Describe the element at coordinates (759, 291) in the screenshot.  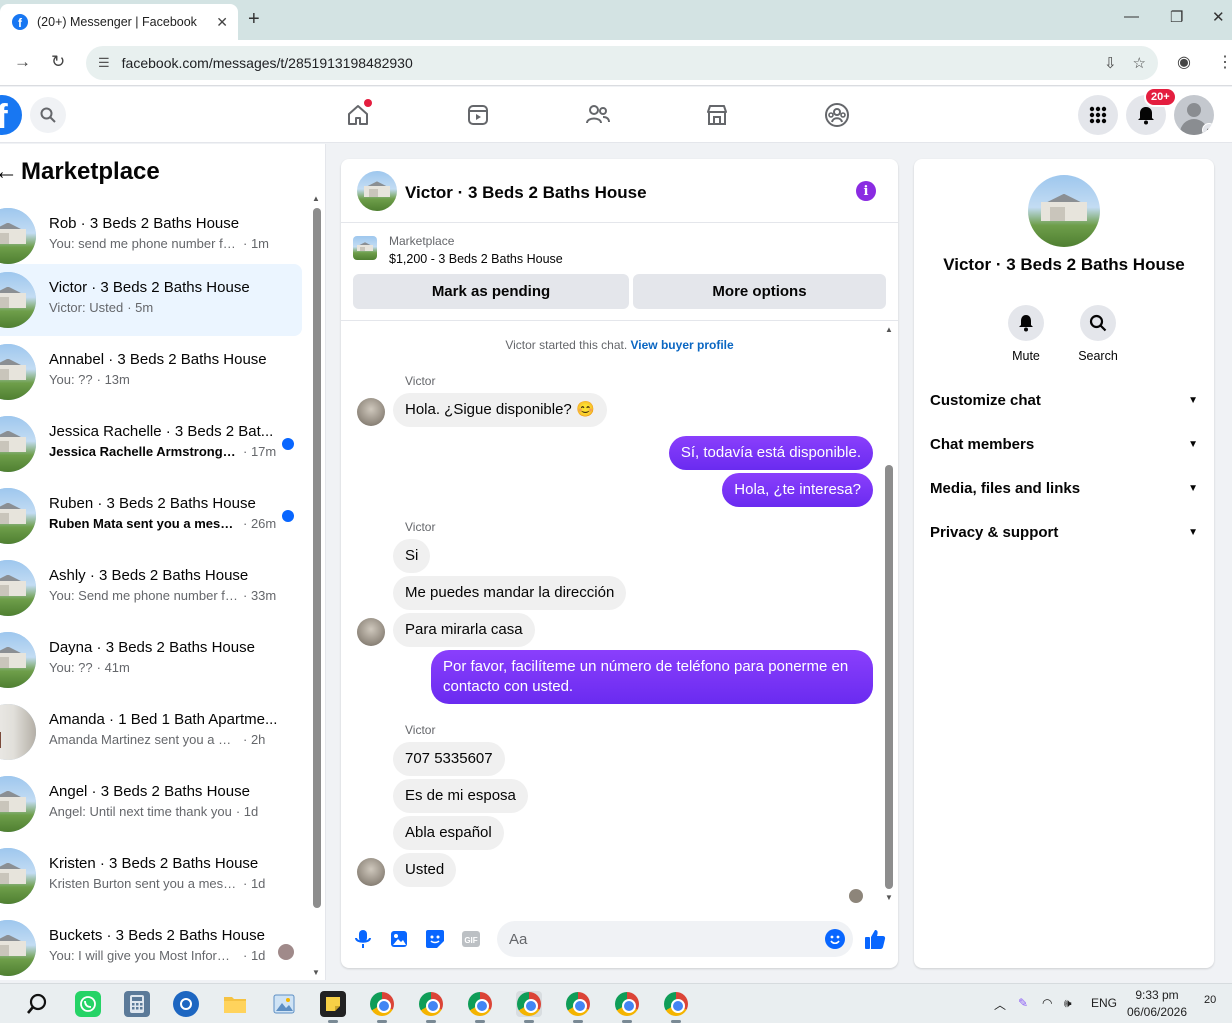
I see `more-options-button: More options` at that location.